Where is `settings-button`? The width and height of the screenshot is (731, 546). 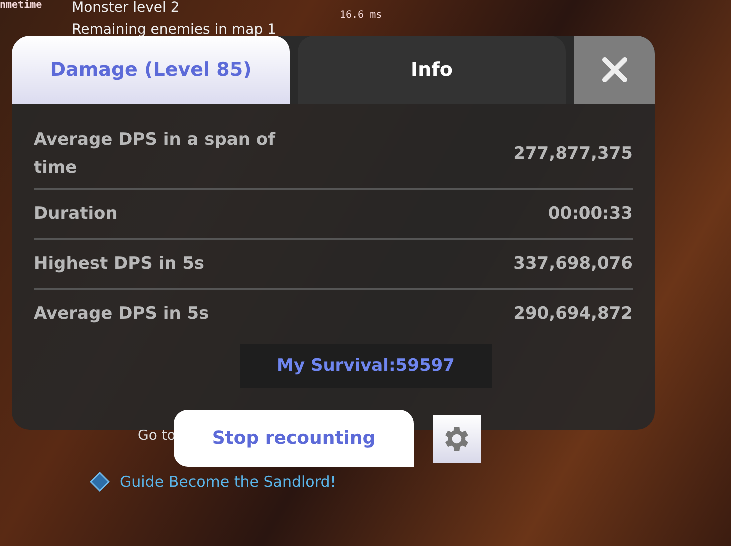
settings-button is located at coordinates (457, 439).